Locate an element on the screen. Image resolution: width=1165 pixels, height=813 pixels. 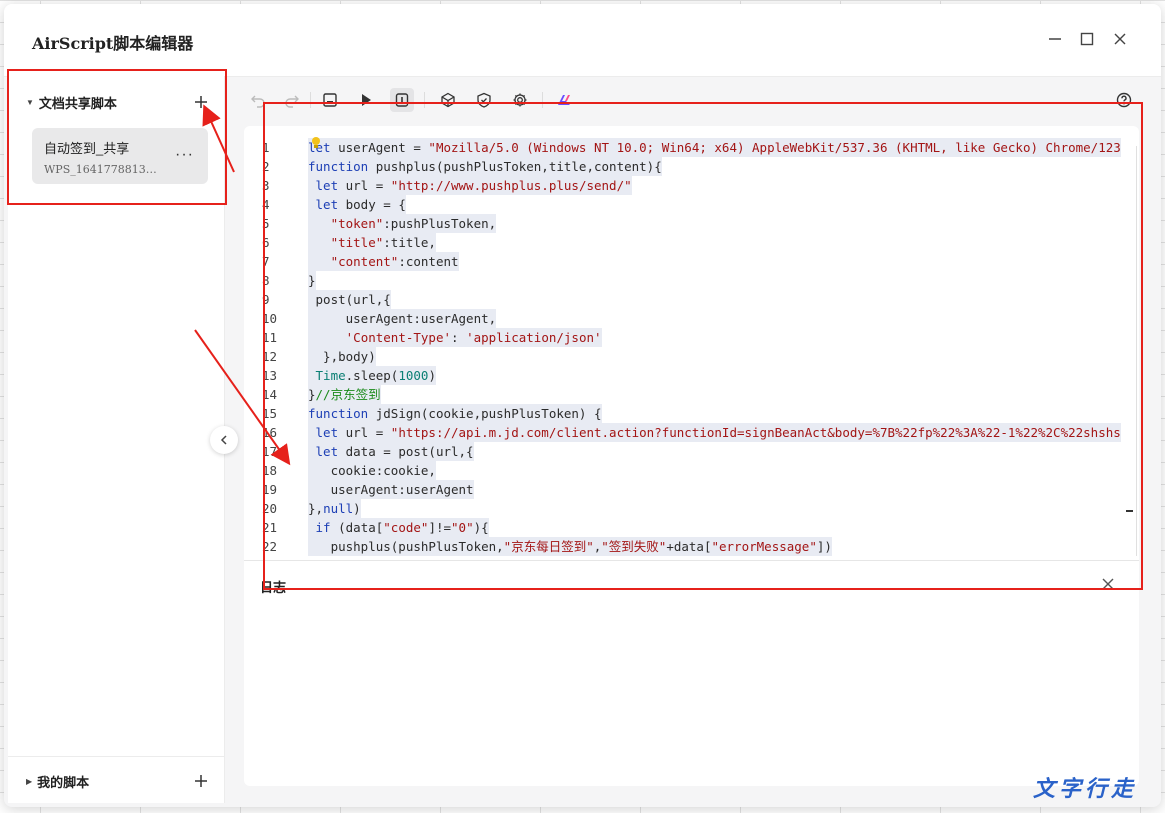
code-text: let body = { is located at coordinates (357, 204).